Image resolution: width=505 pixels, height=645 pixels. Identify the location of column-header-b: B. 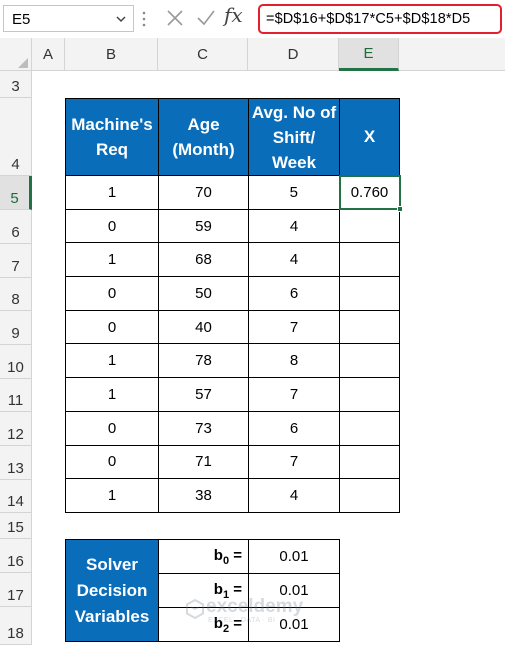
(111, 54).